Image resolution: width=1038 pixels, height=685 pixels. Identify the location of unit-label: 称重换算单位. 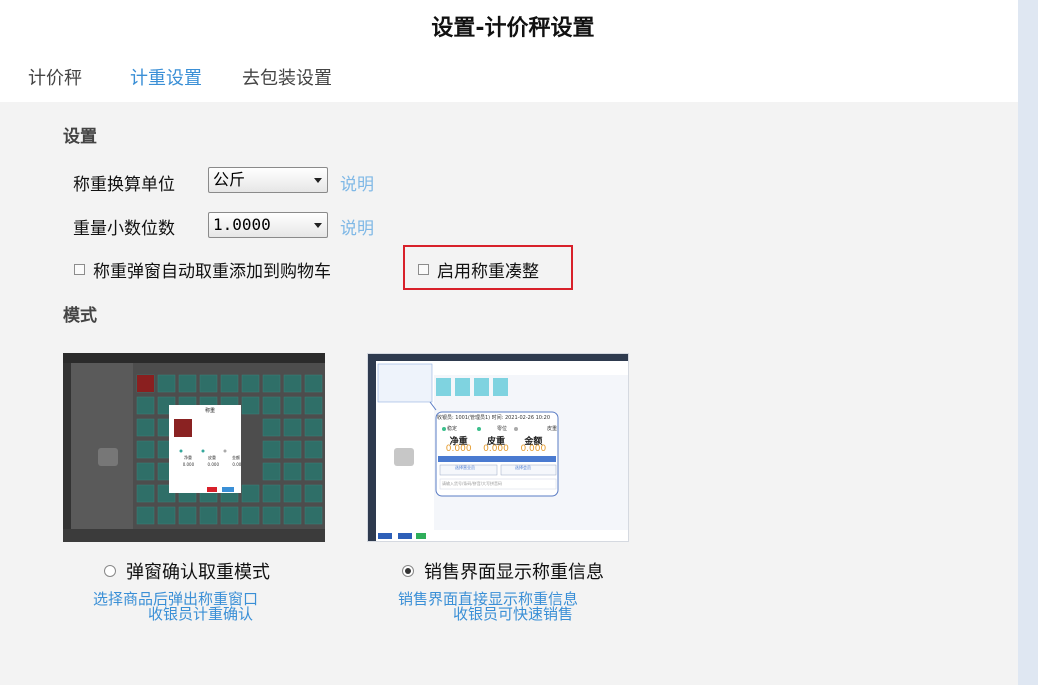
(124, 185).